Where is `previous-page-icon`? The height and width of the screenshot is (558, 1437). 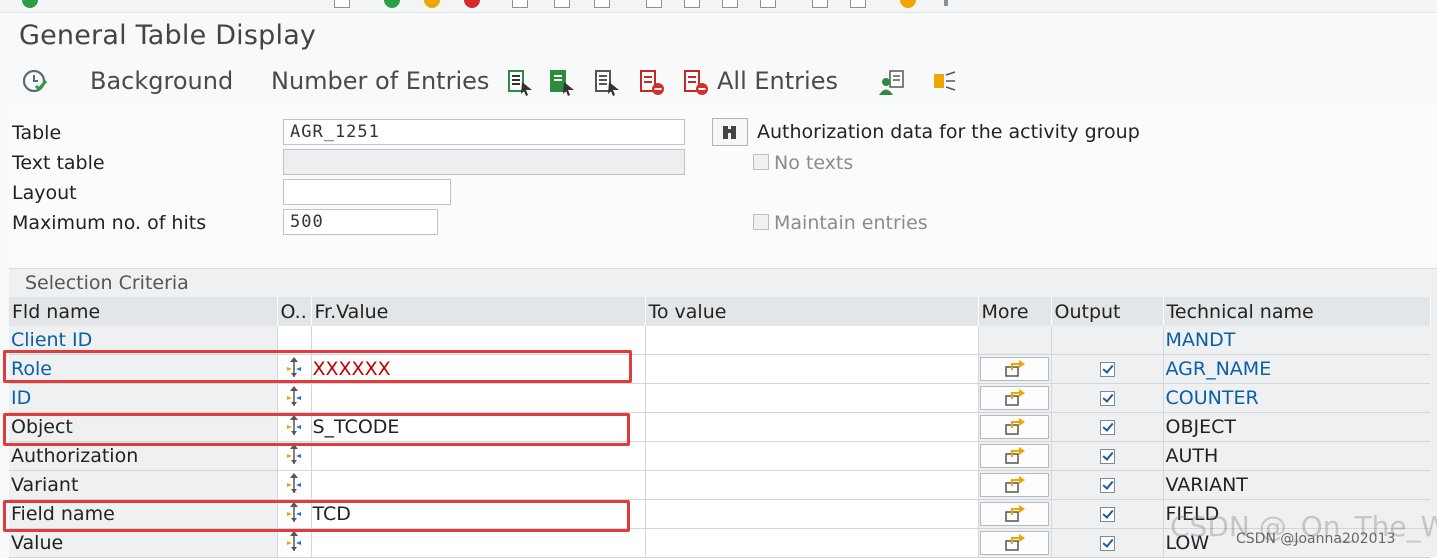
previous-page-icon is located at coordinates (692, 4).